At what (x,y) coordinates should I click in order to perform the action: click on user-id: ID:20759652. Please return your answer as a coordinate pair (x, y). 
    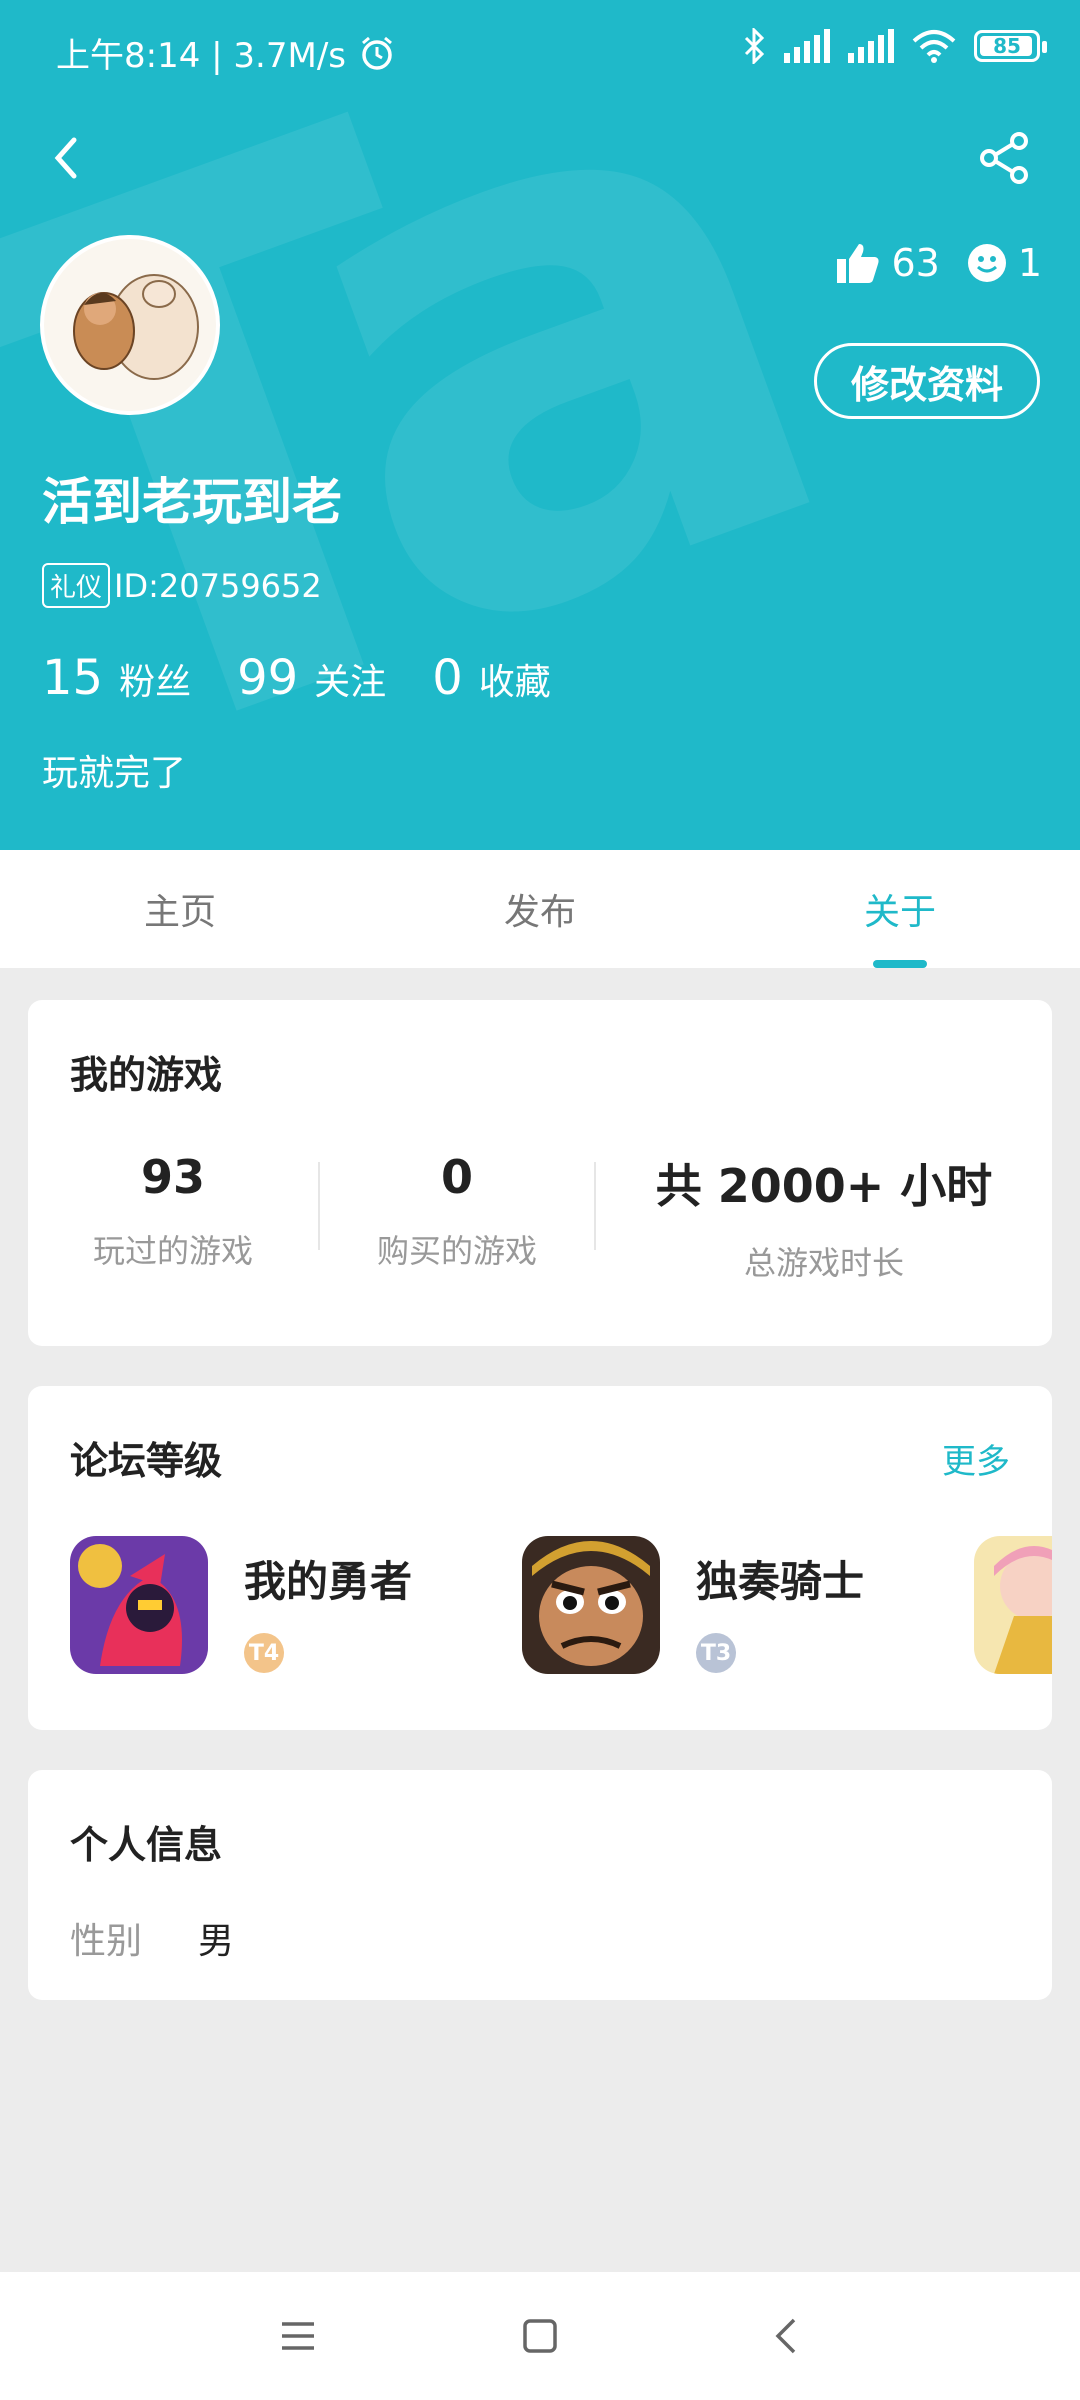
    Looking at the image, I should click on (218, 585).